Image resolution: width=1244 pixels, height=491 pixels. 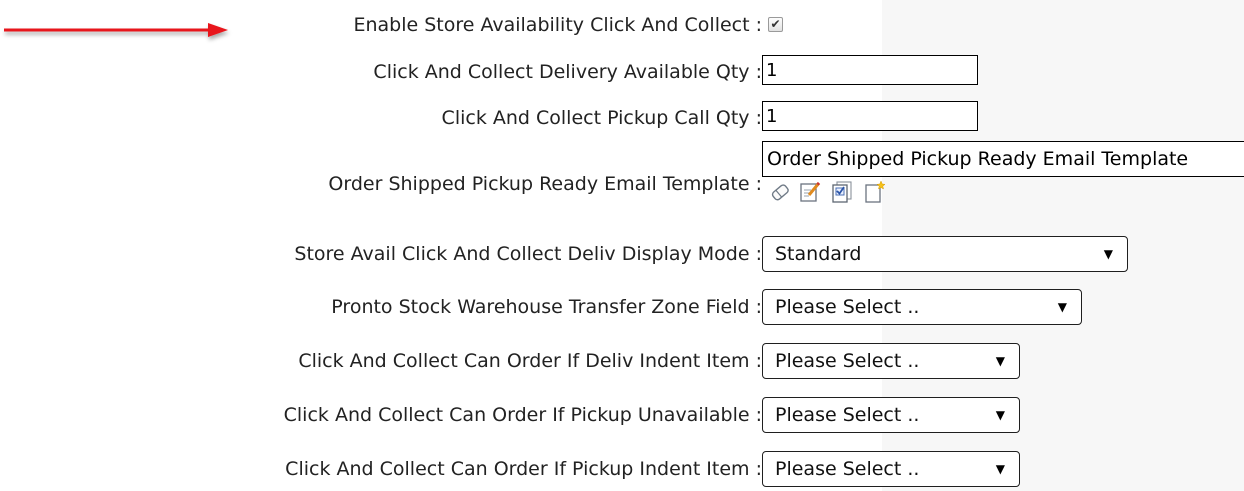 What do you see at coordinates (847, 361) in the screenshot?
I see `order-if-deliv-indent-value: Please Select ..` at bounding box center [847, 361].